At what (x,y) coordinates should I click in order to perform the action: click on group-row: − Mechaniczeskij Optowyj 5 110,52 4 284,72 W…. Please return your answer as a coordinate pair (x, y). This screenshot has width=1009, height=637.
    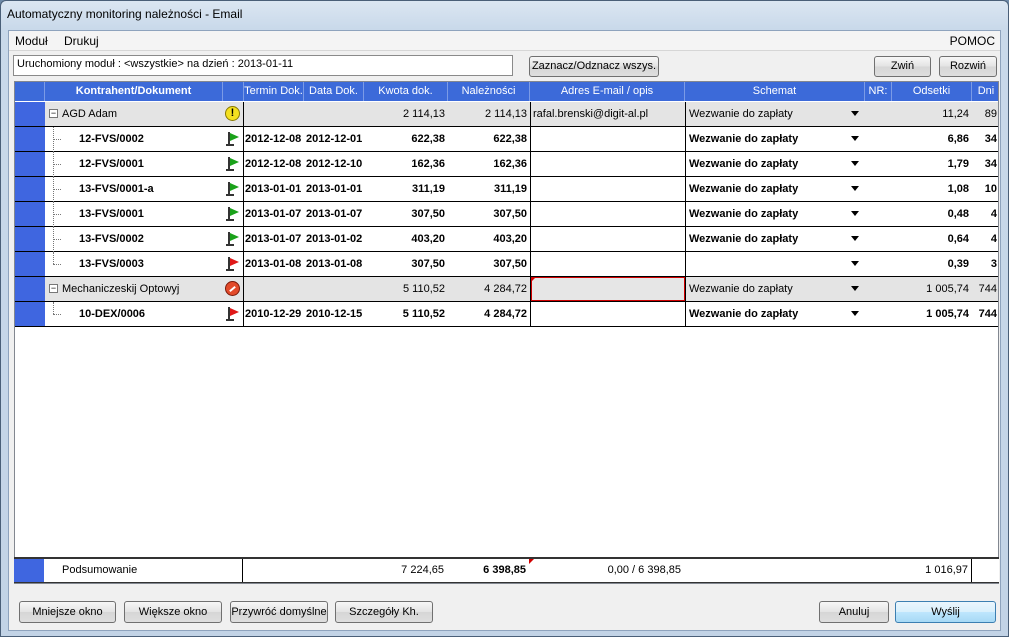
    Looking at the image, I should click on (506, 289).